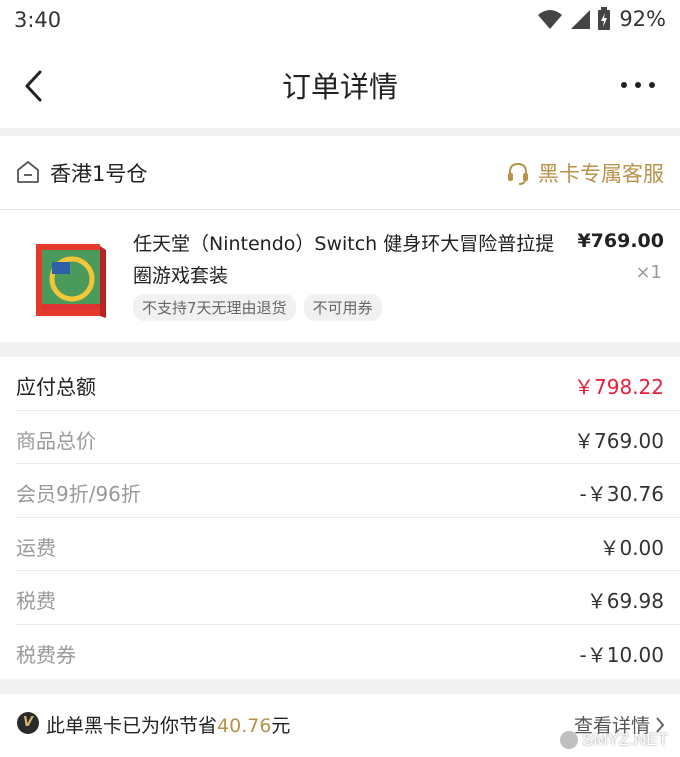  What do you see at coordinates (281, 726) in the screenshot?
I see `savings-suffix: 元` at bounding box center [281, 726].